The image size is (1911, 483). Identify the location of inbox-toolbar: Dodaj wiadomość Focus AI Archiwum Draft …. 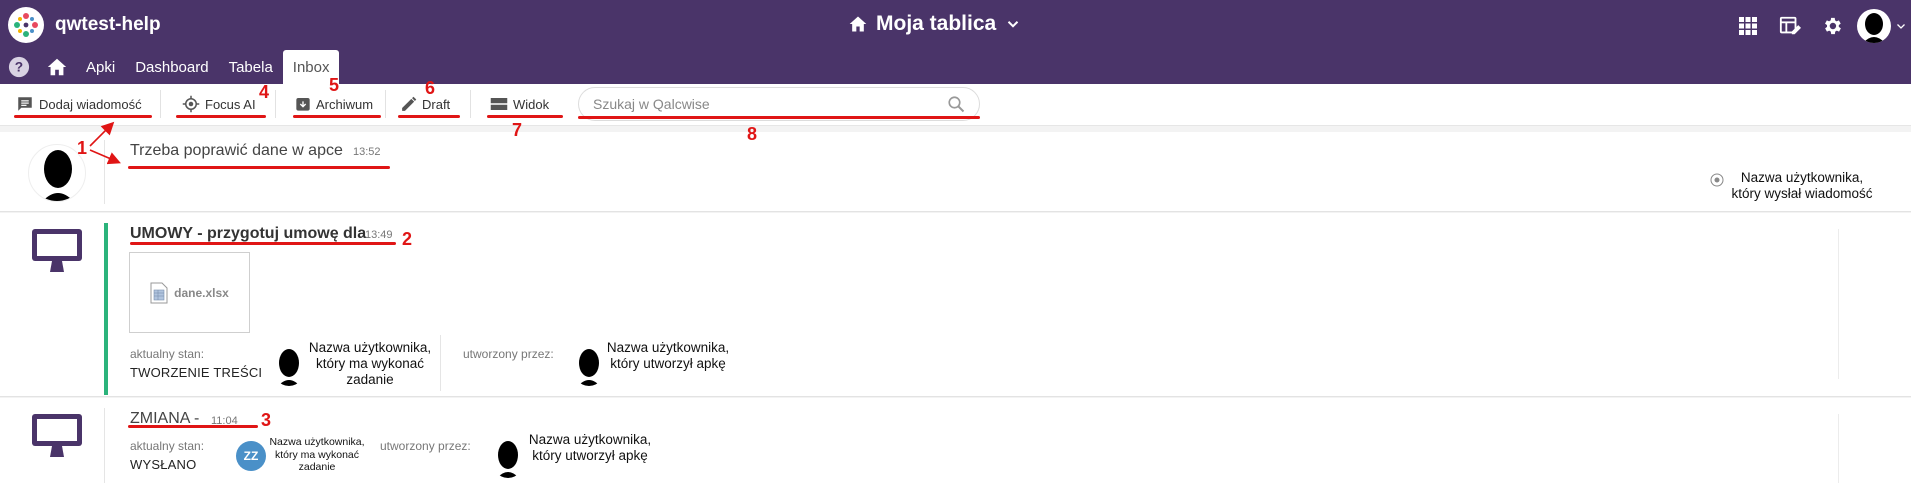
(955, 105).